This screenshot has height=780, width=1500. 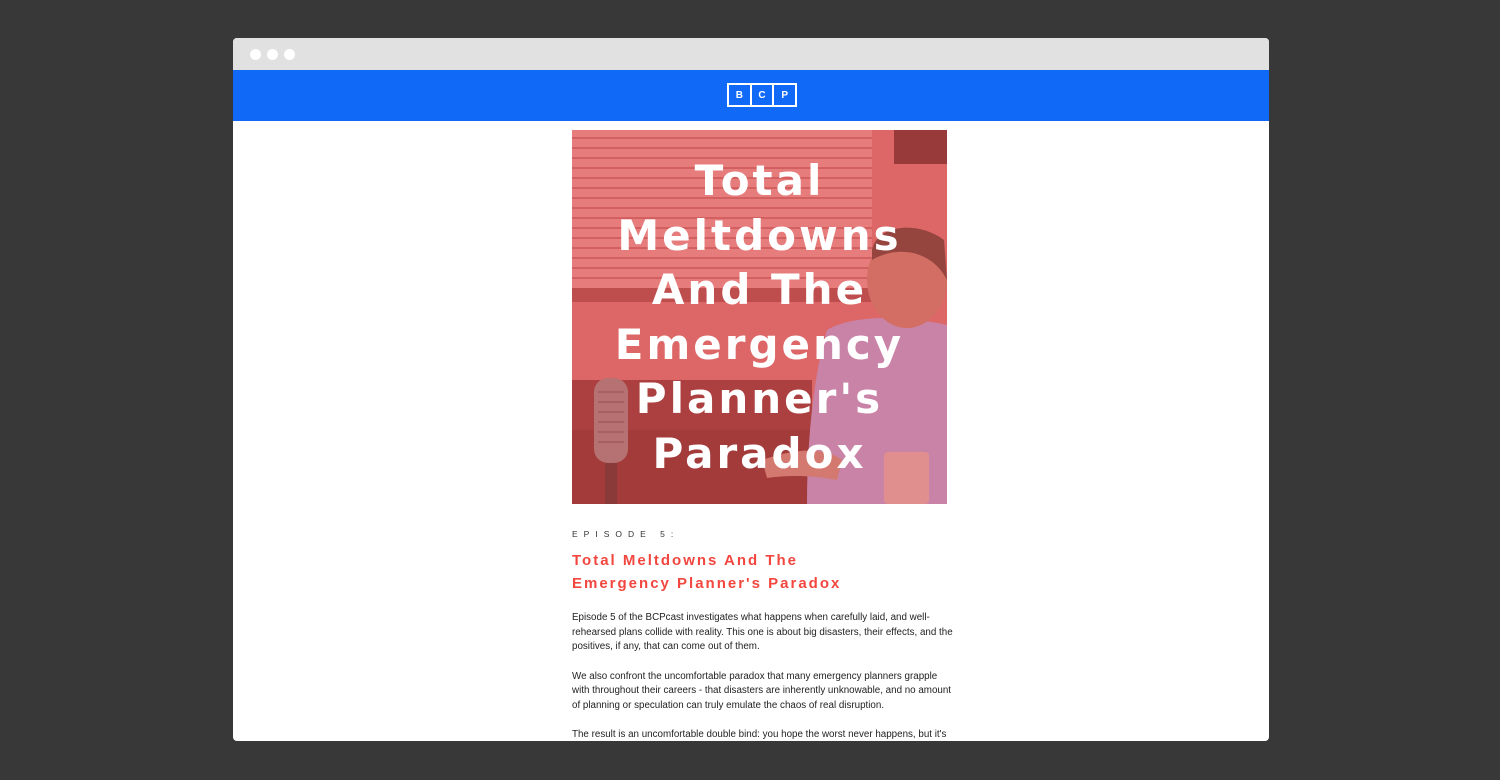 I want to click on site-header: B C P, so click(x=751, y=95).